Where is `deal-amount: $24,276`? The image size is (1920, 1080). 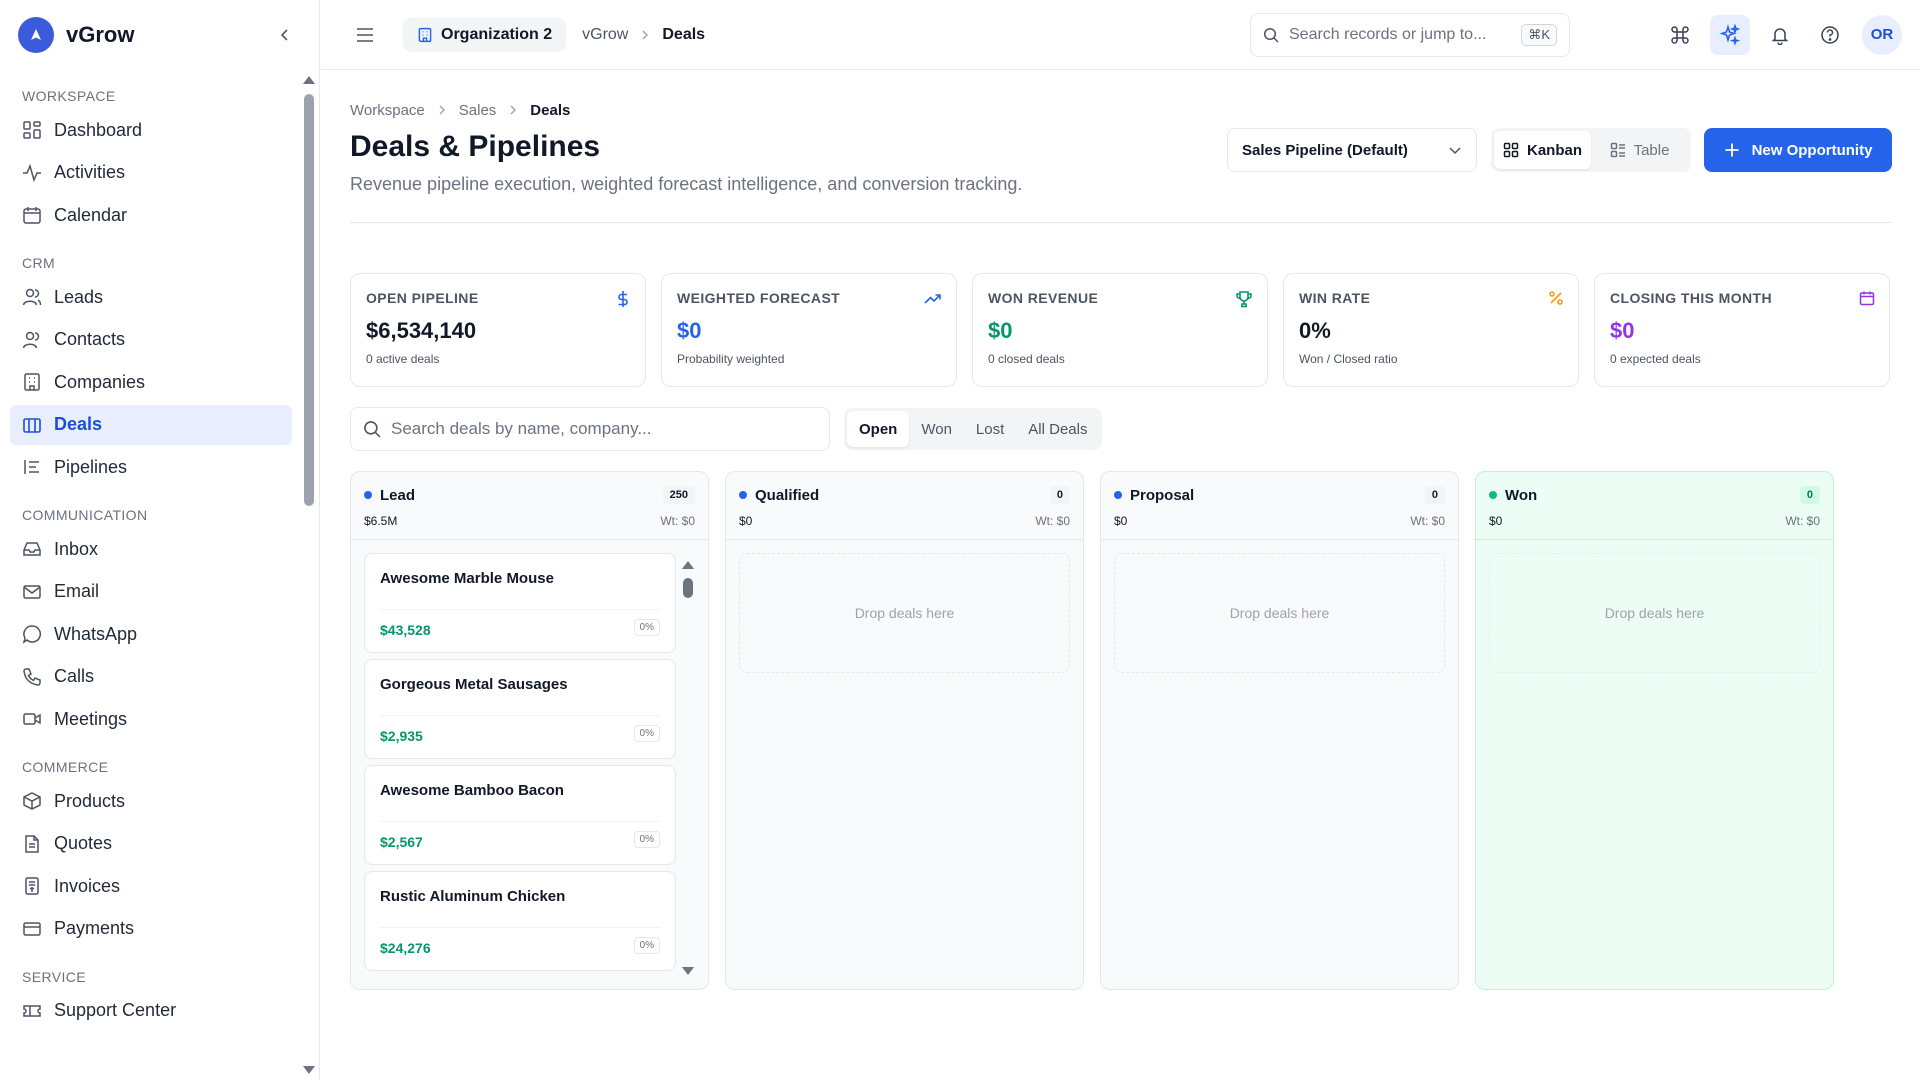 deal-amount: $24,276 is located at coordinates (405, 948).